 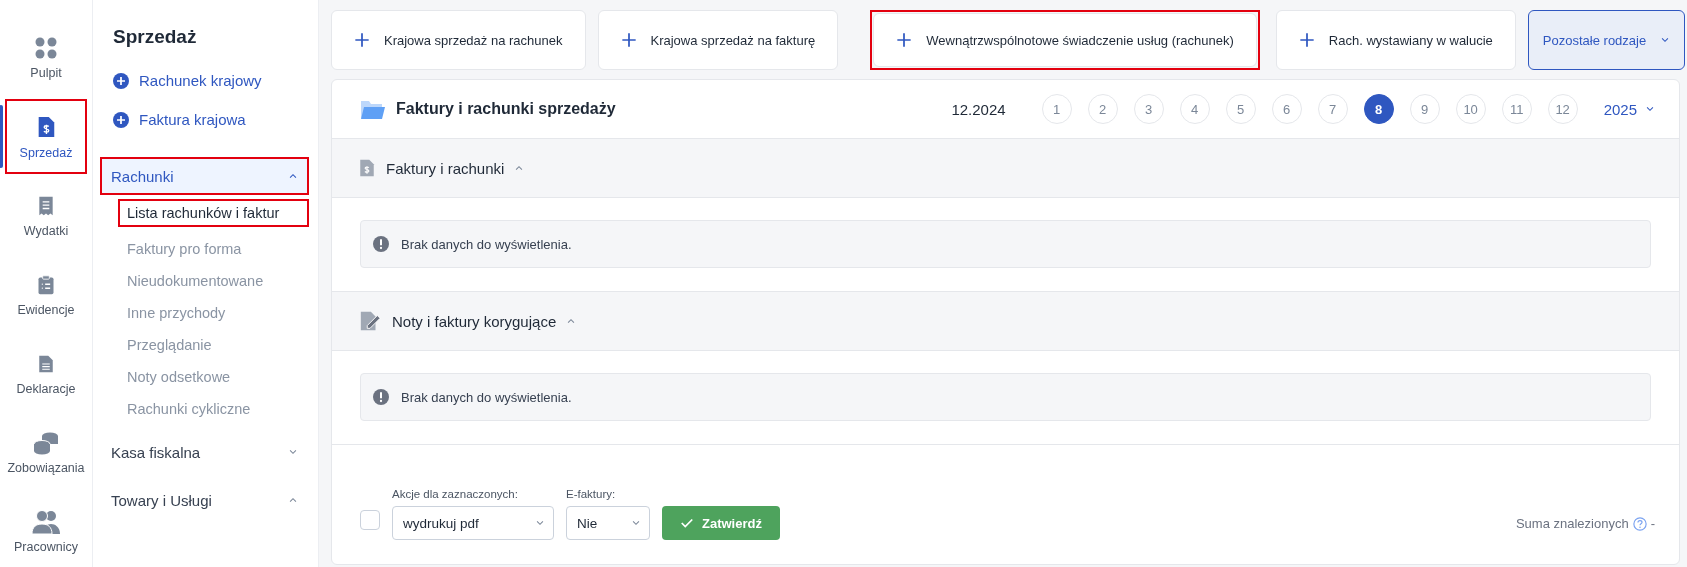 What do you see at coordinates (204, 452) in the screenshot?
I see `menu-group: Kasa fiskalna` at bounding box center [204, 452].